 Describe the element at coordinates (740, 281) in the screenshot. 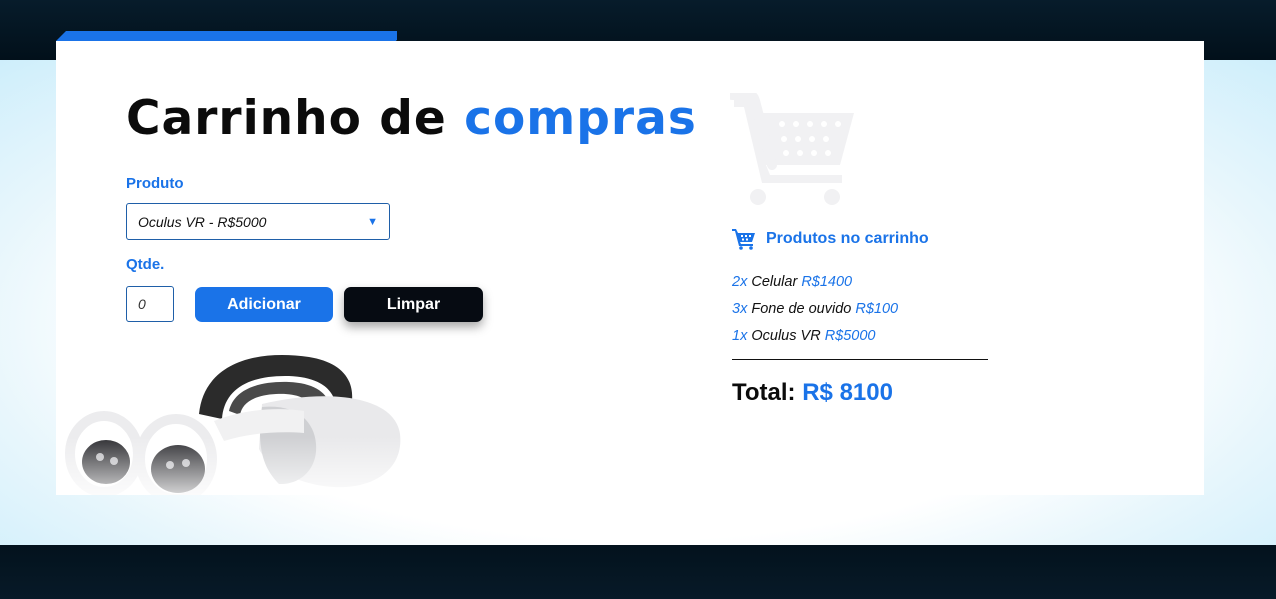

I see `item-qty: 2x` at that location.